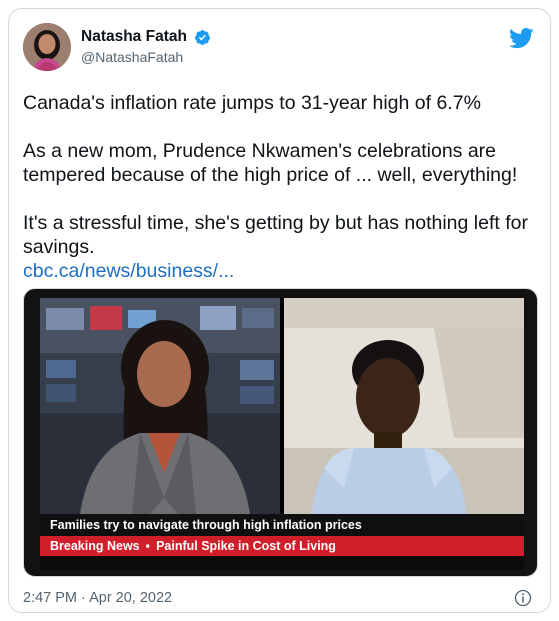 This screenshot has height=621, width=559. What do you see at coordinates (146, 57) in the screenshot?
I see `author-handle: @NatashaFatah` at bounding box center [146, 57].